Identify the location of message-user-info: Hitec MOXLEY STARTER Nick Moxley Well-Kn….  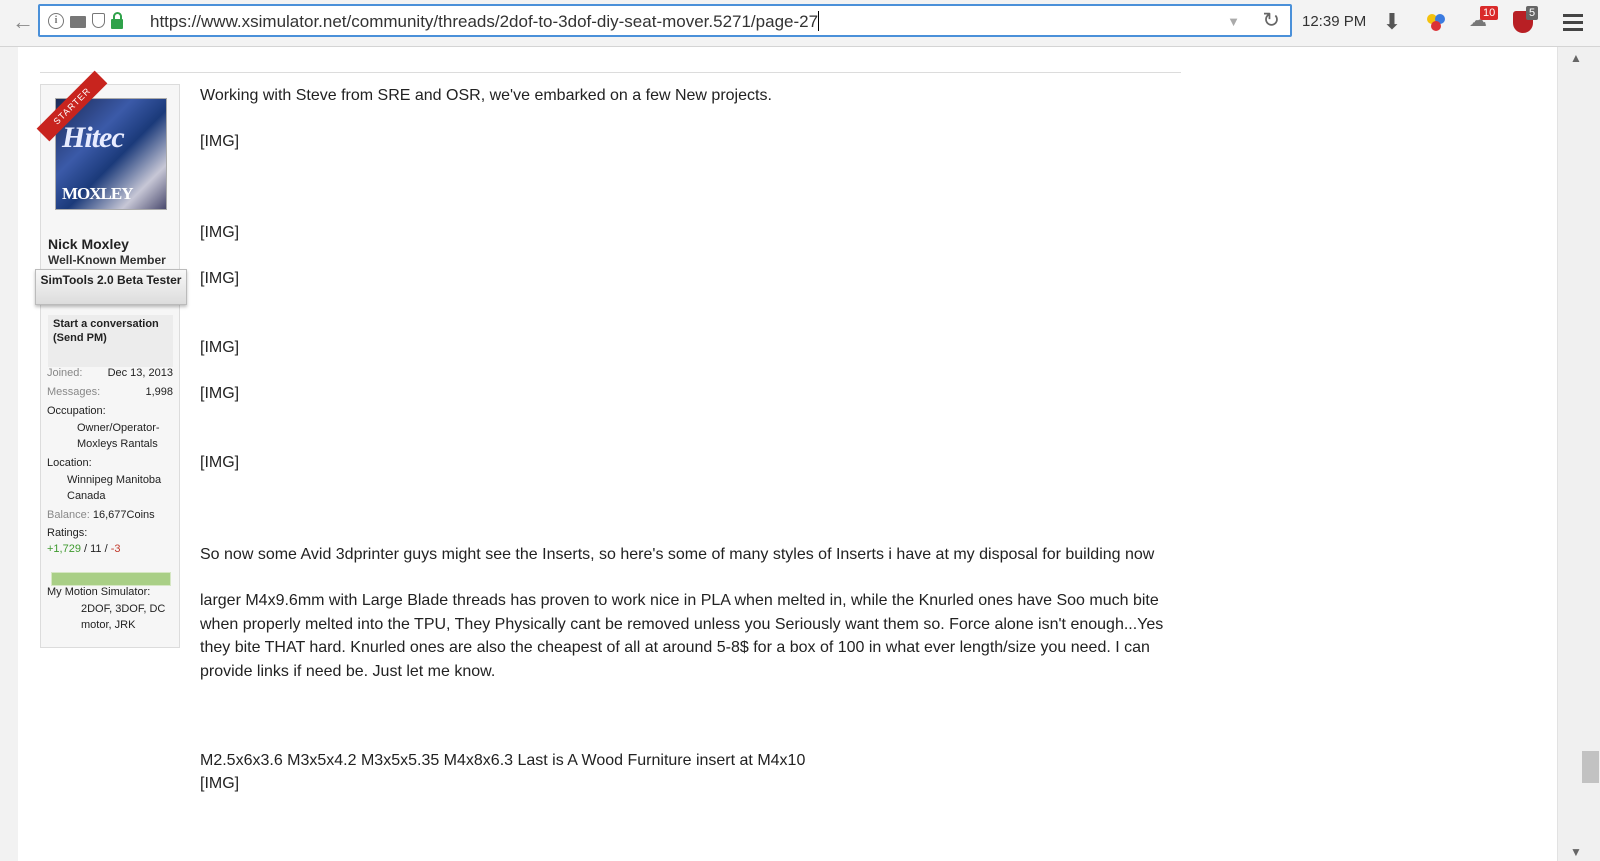
(111, 359).